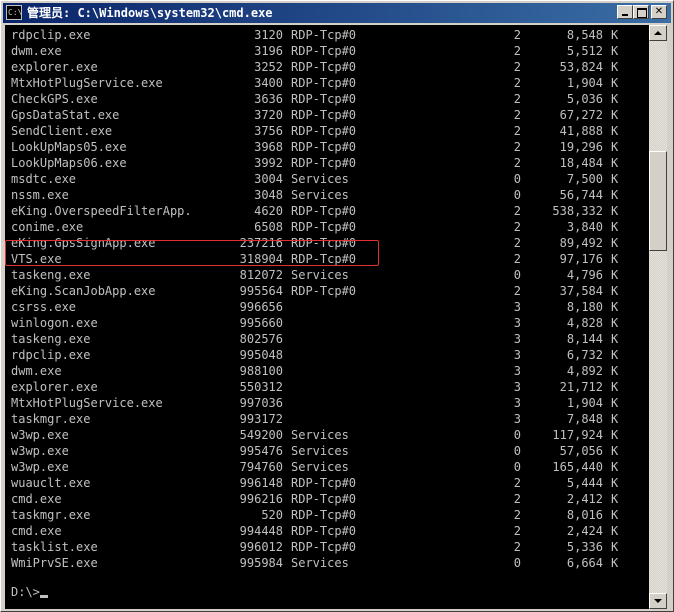 The height and width of the screenshot is (612, 674). Describe the element at coordinates (40, 467) in the screenshot. I see `process-name: w3wp.exe` at that location.